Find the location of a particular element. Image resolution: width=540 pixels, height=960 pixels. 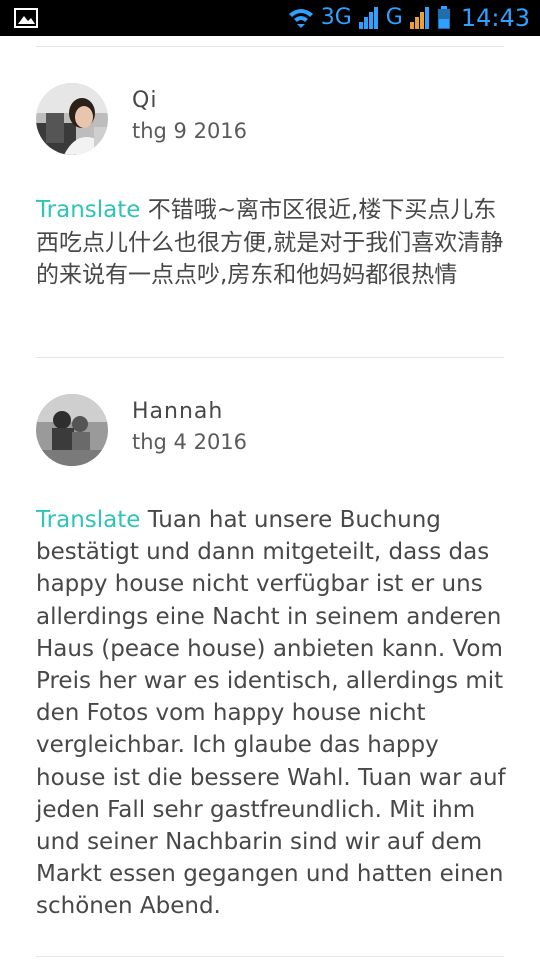

reviewer-name: Hannah is located at coordinates (177, 411).